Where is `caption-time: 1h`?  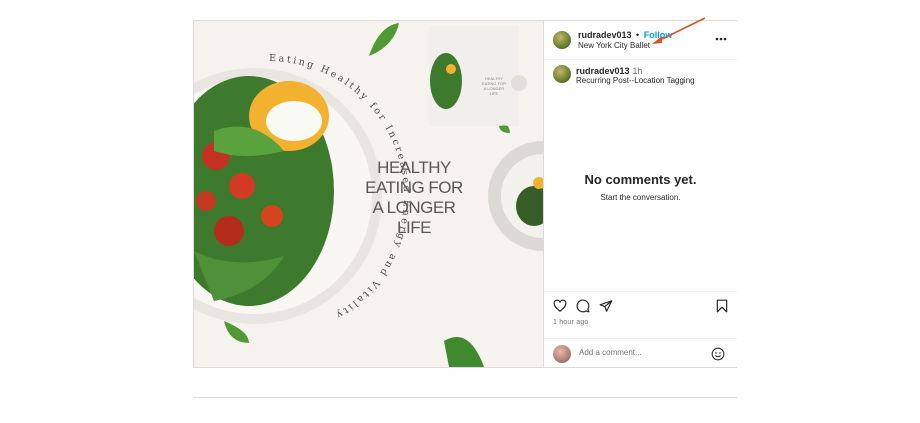 caption-time: 1h is located at coordinates (637, 71).